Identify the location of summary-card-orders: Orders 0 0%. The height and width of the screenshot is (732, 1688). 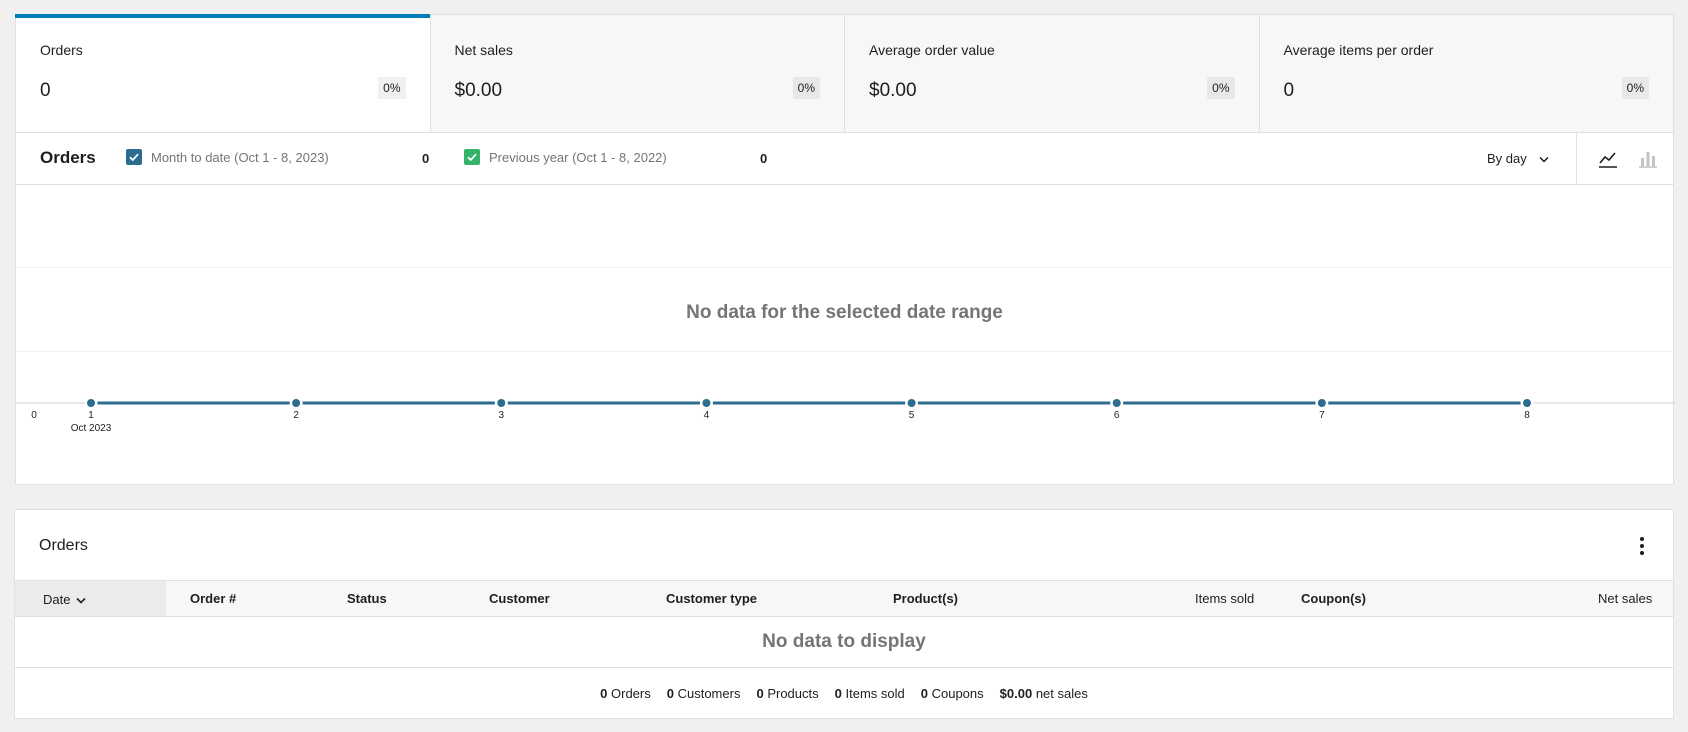
(223, 73).